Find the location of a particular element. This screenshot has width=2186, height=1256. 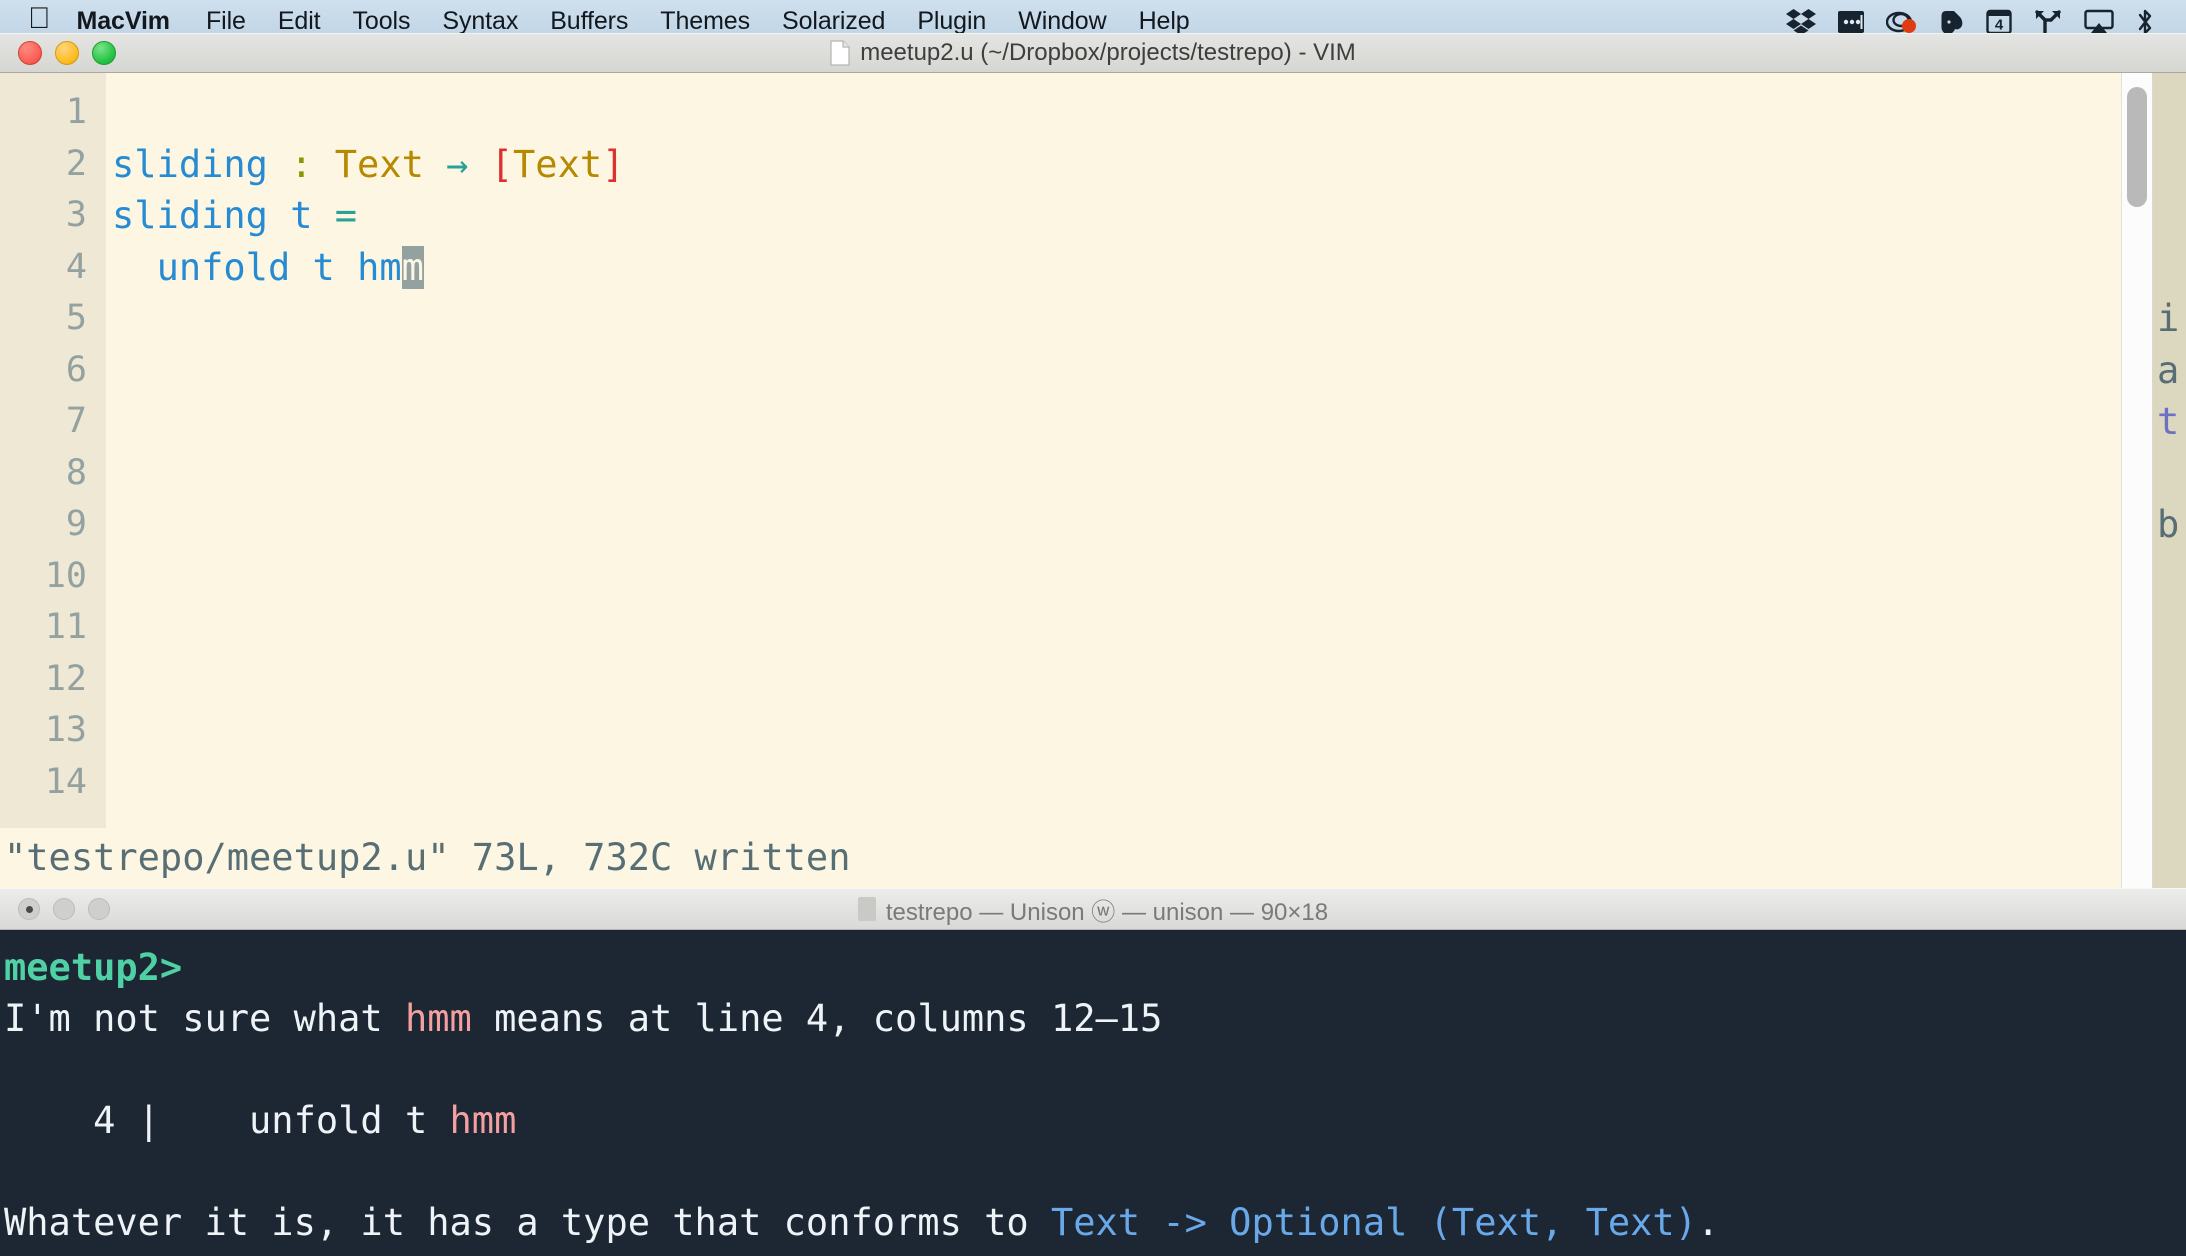

bluetooth-icon is located at coordinates (2145, 22).